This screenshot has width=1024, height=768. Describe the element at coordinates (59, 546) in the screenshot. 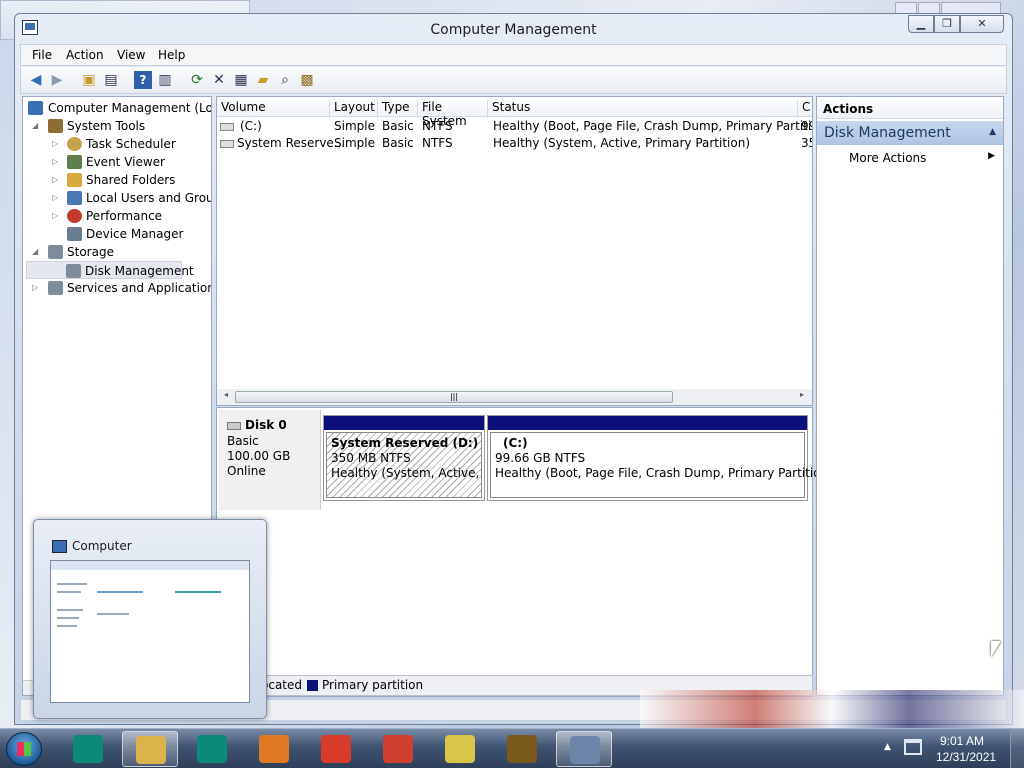

I see `computer-icon` at that location.